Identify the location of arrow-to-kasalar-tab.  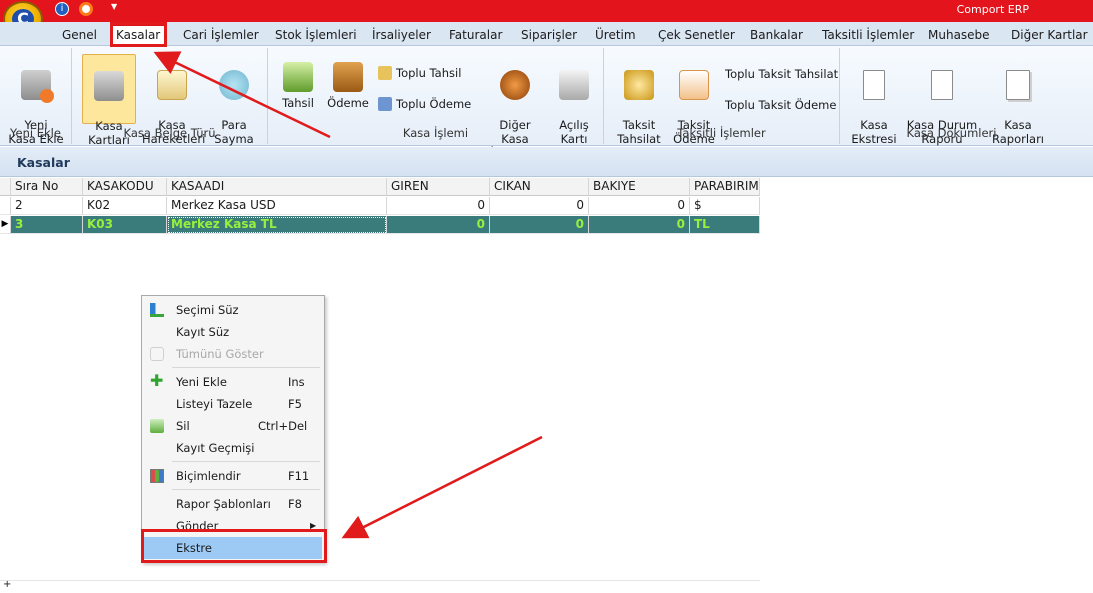
(242, 95).